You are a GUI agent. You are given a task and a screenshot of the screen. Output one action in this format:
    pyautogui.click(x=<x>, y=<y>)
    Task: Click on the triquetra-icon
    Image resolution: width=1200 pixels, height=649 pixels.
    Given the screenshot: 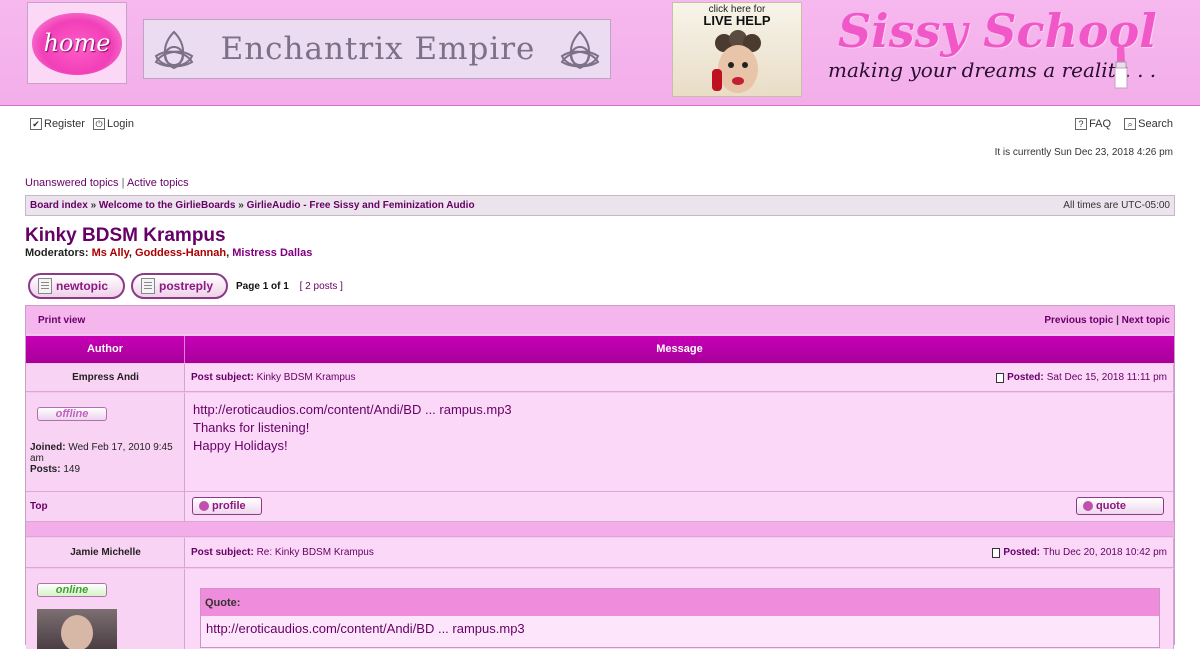 What is the action you would take?
    pyautogui.click(x=580, y=50)
    